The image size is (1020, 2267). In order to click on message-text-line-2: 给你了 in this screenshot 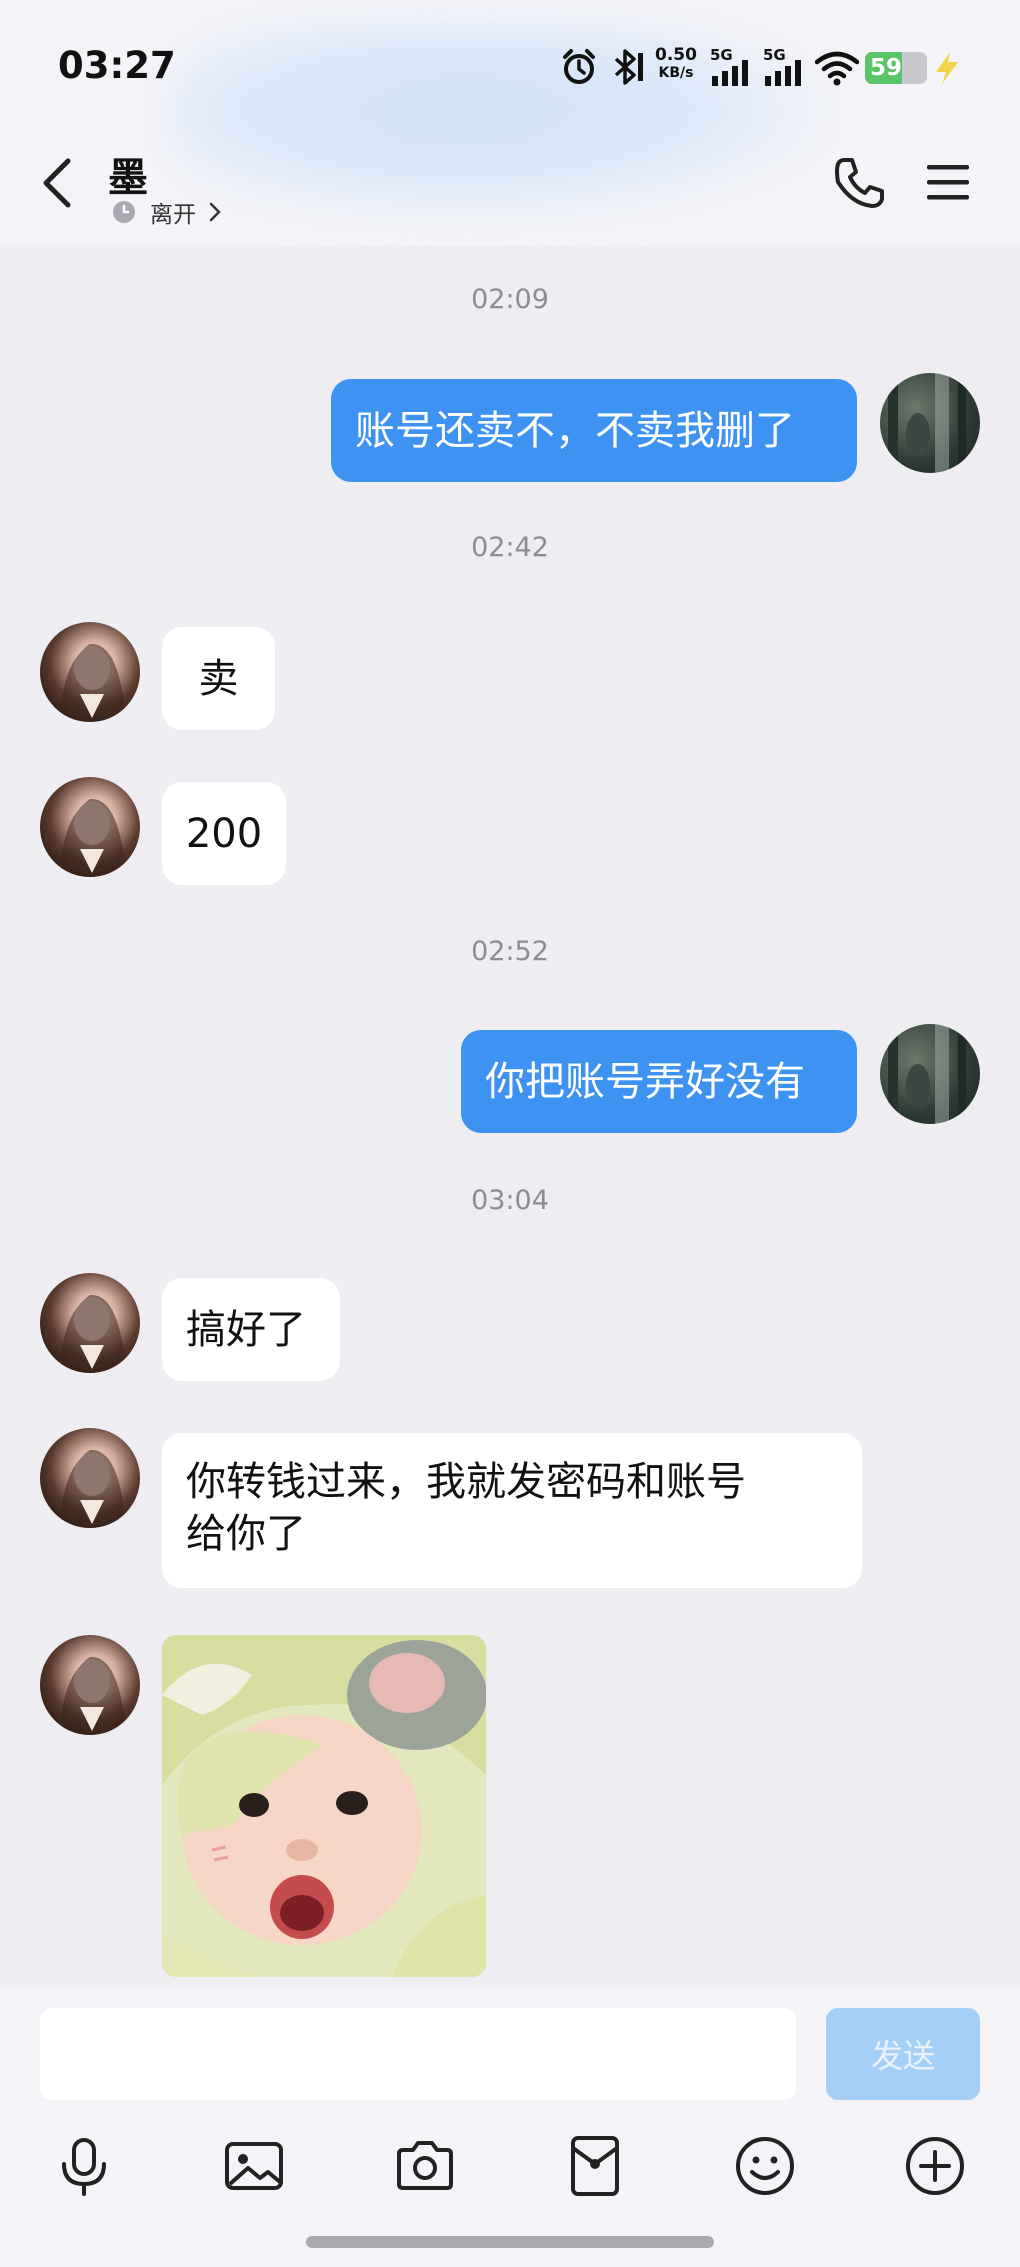, I will do `click(246, 1534)`.